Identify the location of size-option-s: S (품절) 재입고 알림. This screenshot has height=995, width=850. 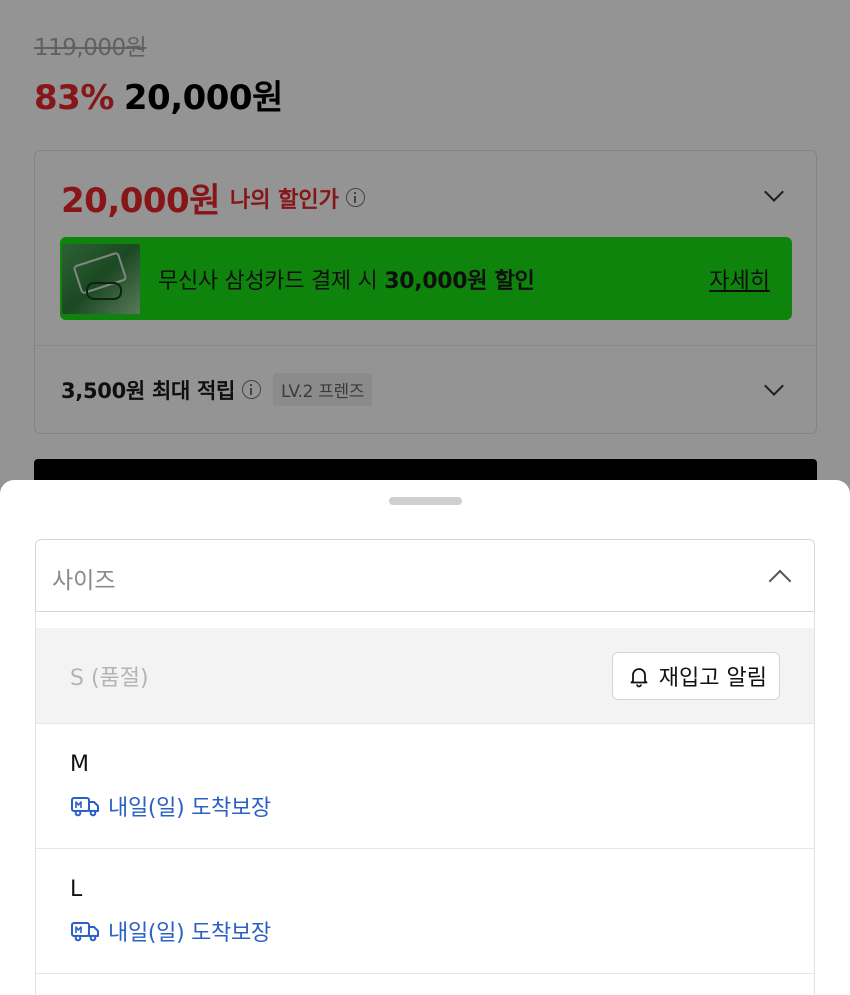
(425, 676).